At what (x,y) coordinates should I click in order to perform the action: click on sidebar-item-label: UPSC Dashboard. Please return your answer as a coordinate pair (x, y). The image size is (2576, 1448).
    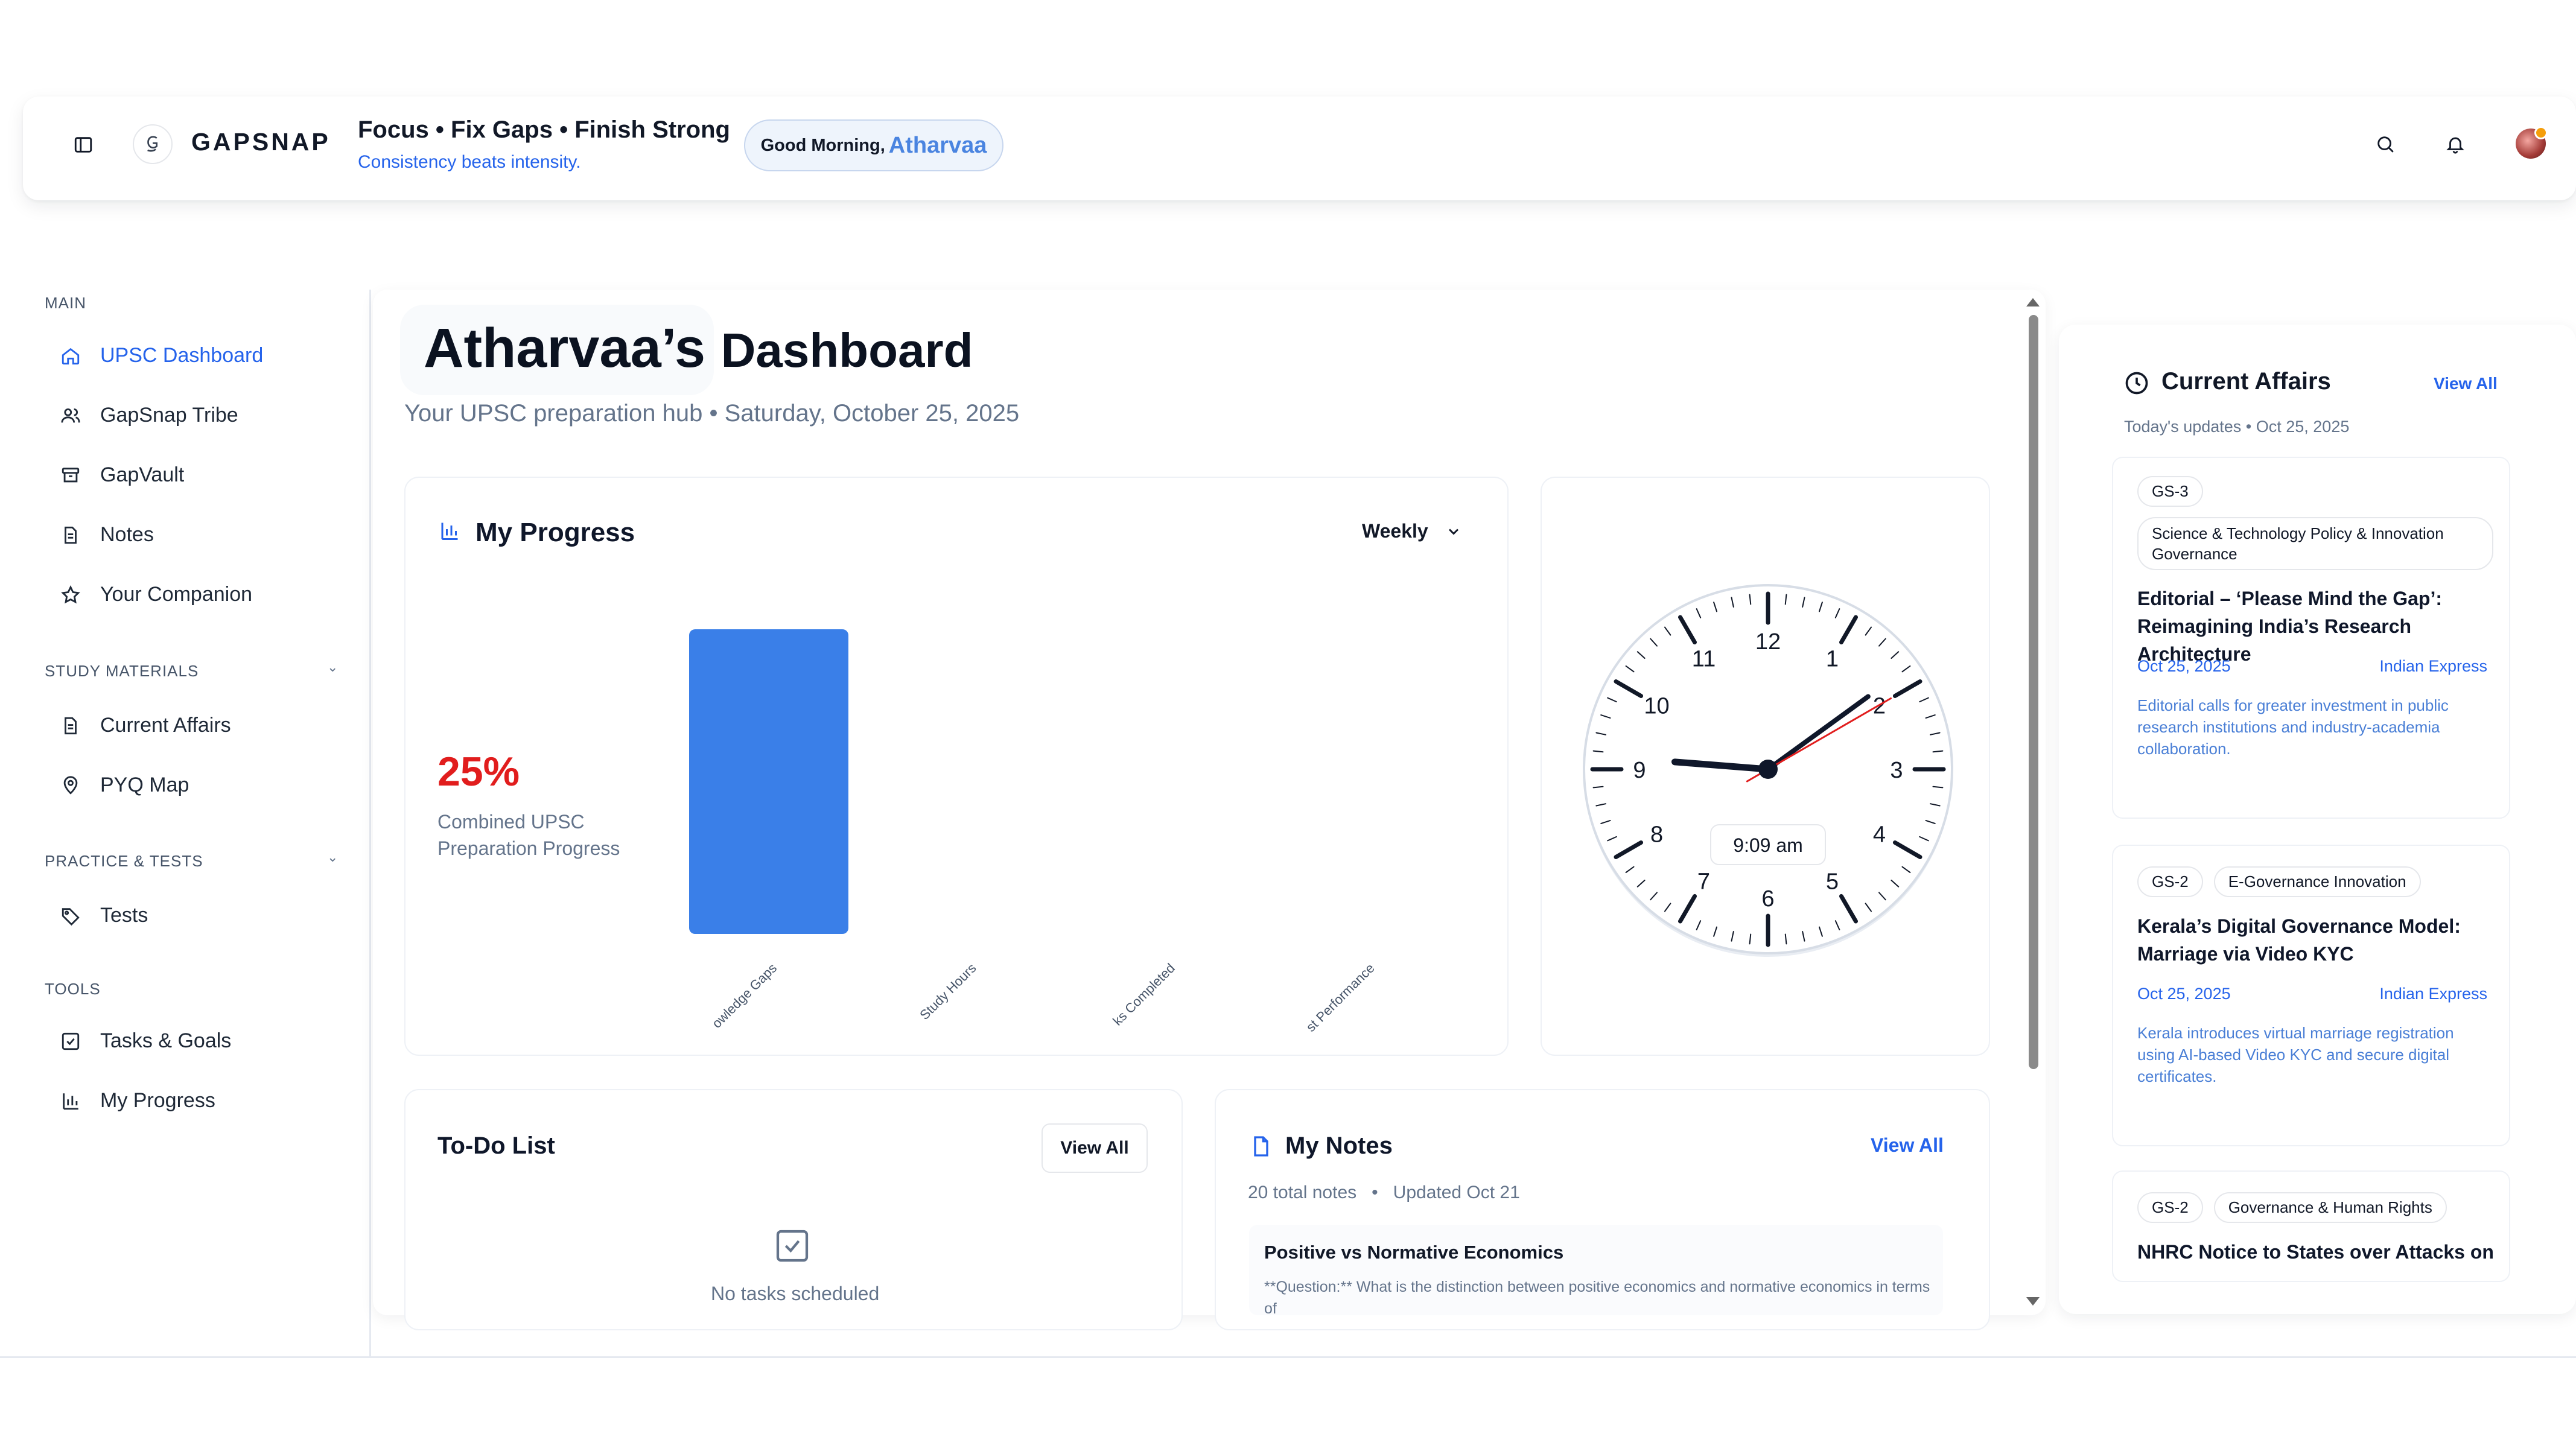
    Looking at the image, I should click on (182, 356).